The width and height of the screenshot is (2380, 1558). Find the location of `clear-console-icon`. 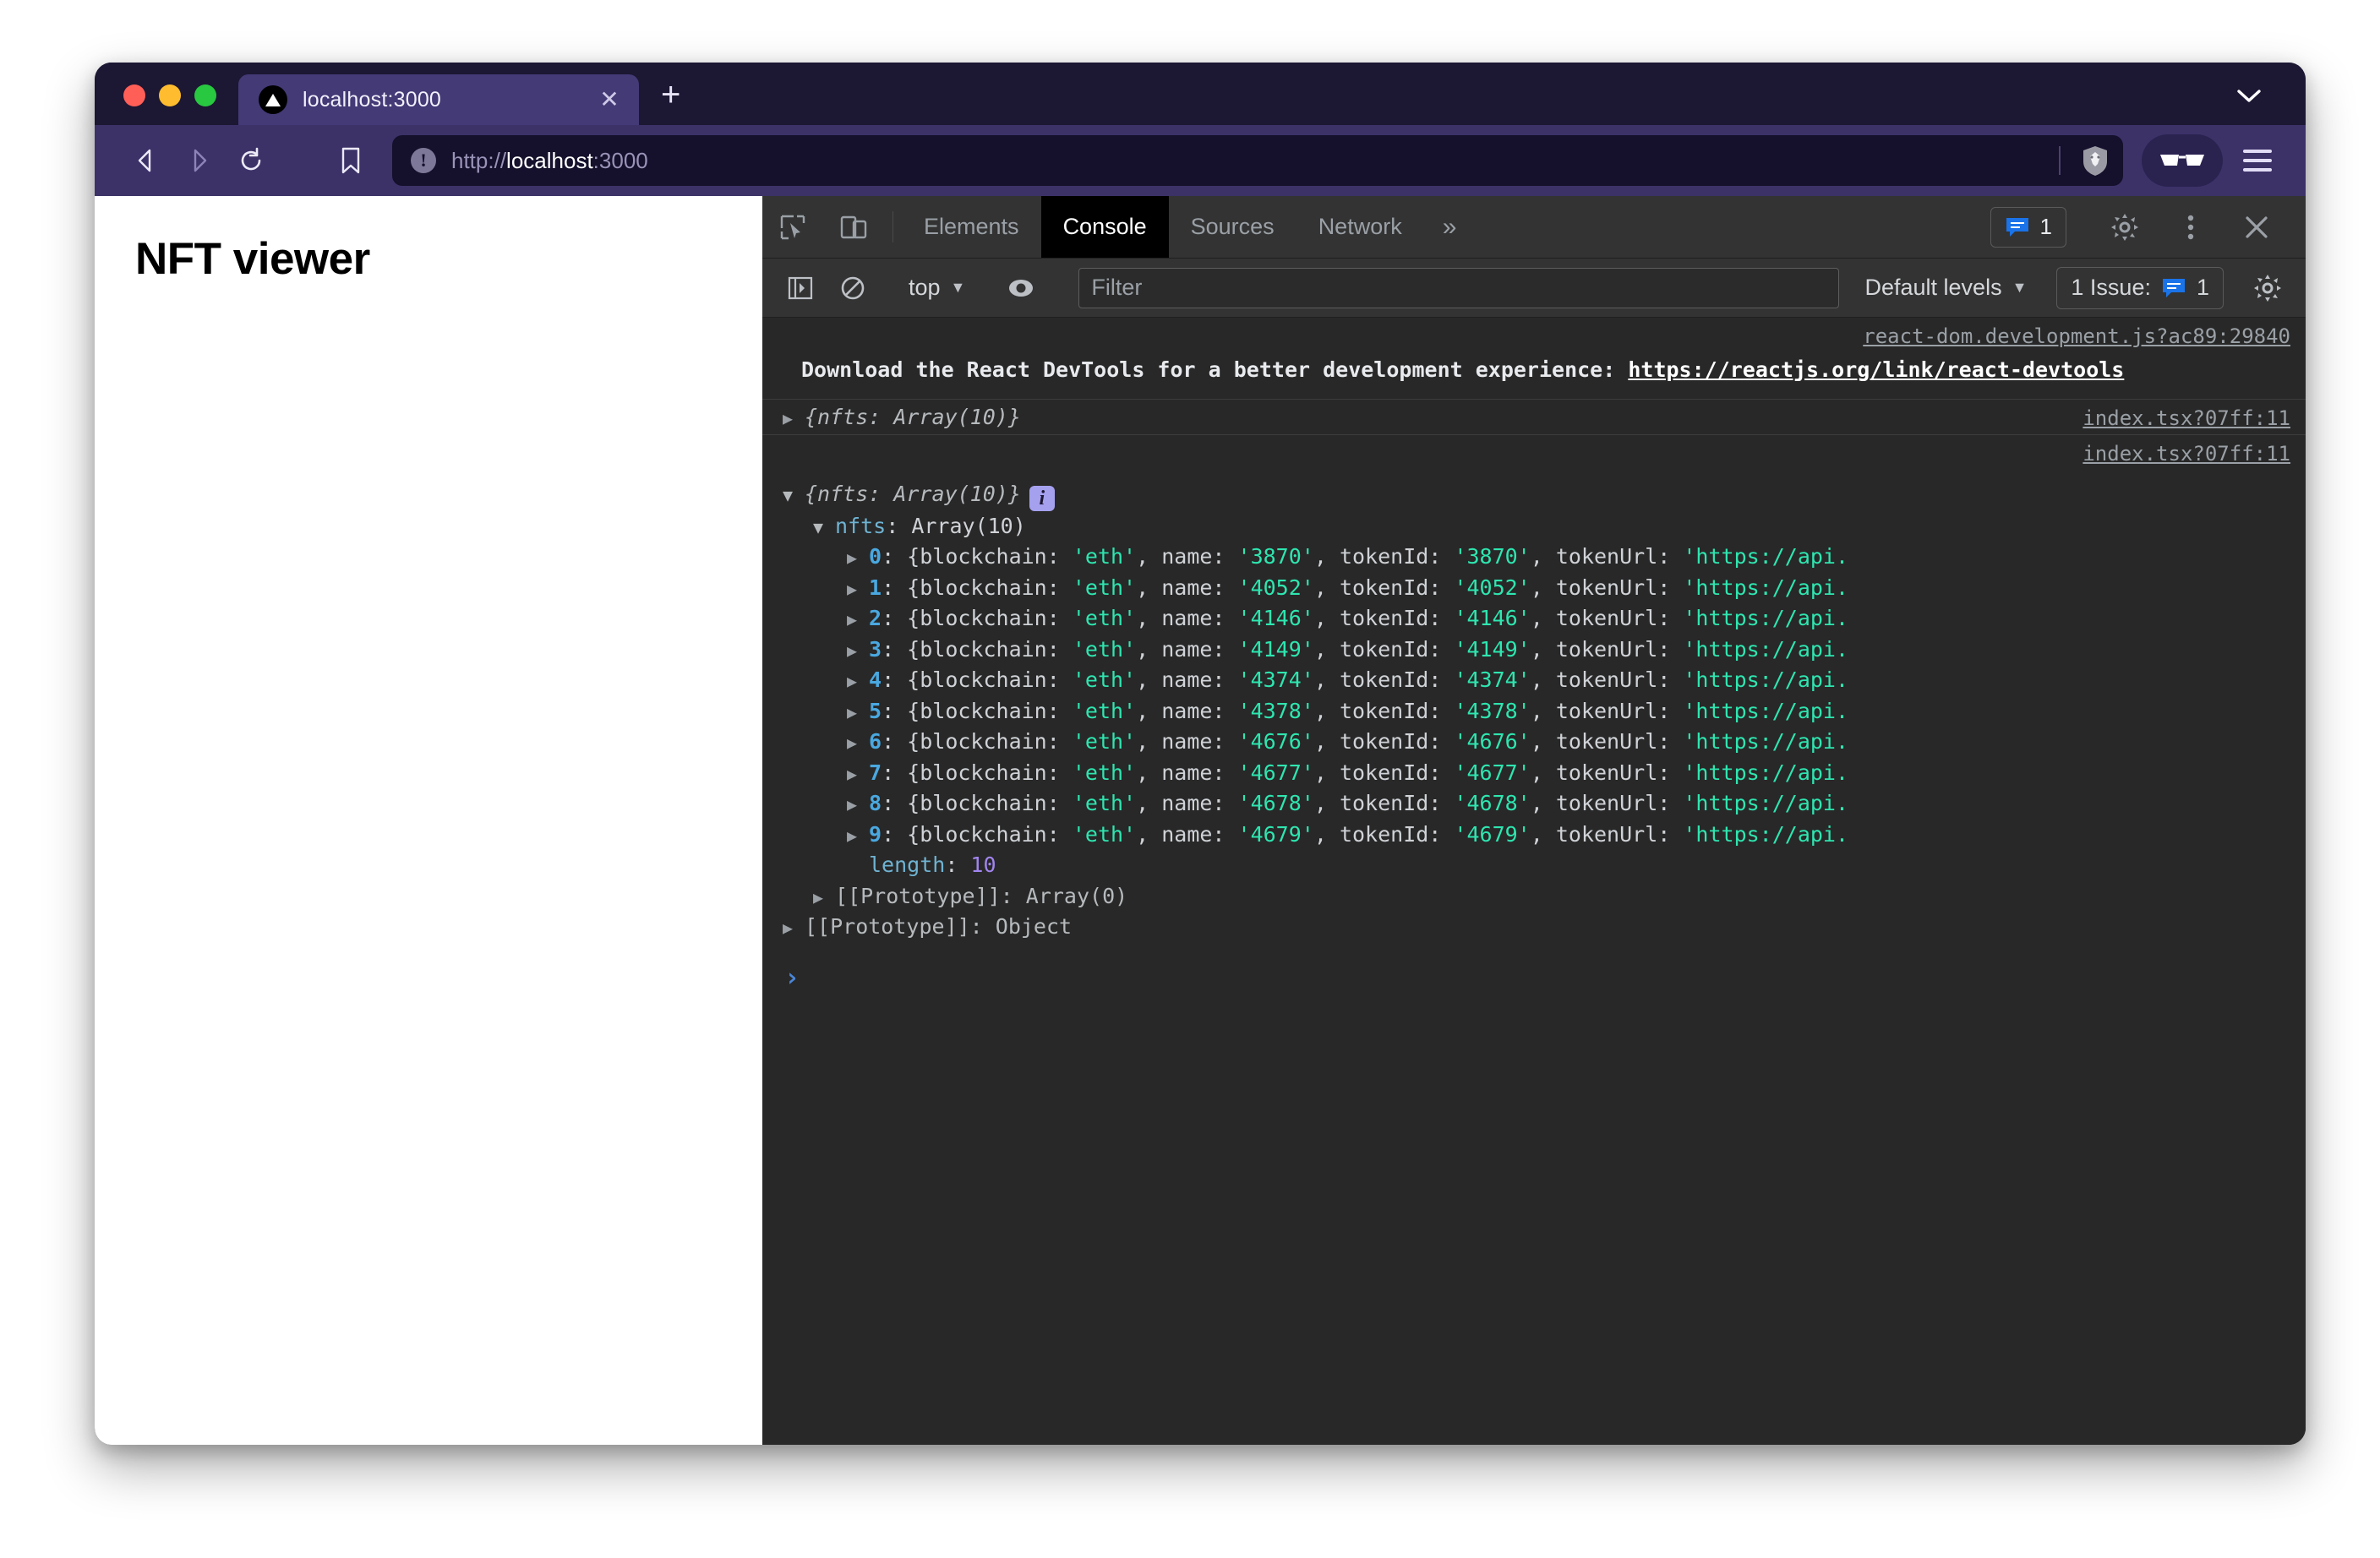

clear-console-icon is located at coordinates (853, 288).